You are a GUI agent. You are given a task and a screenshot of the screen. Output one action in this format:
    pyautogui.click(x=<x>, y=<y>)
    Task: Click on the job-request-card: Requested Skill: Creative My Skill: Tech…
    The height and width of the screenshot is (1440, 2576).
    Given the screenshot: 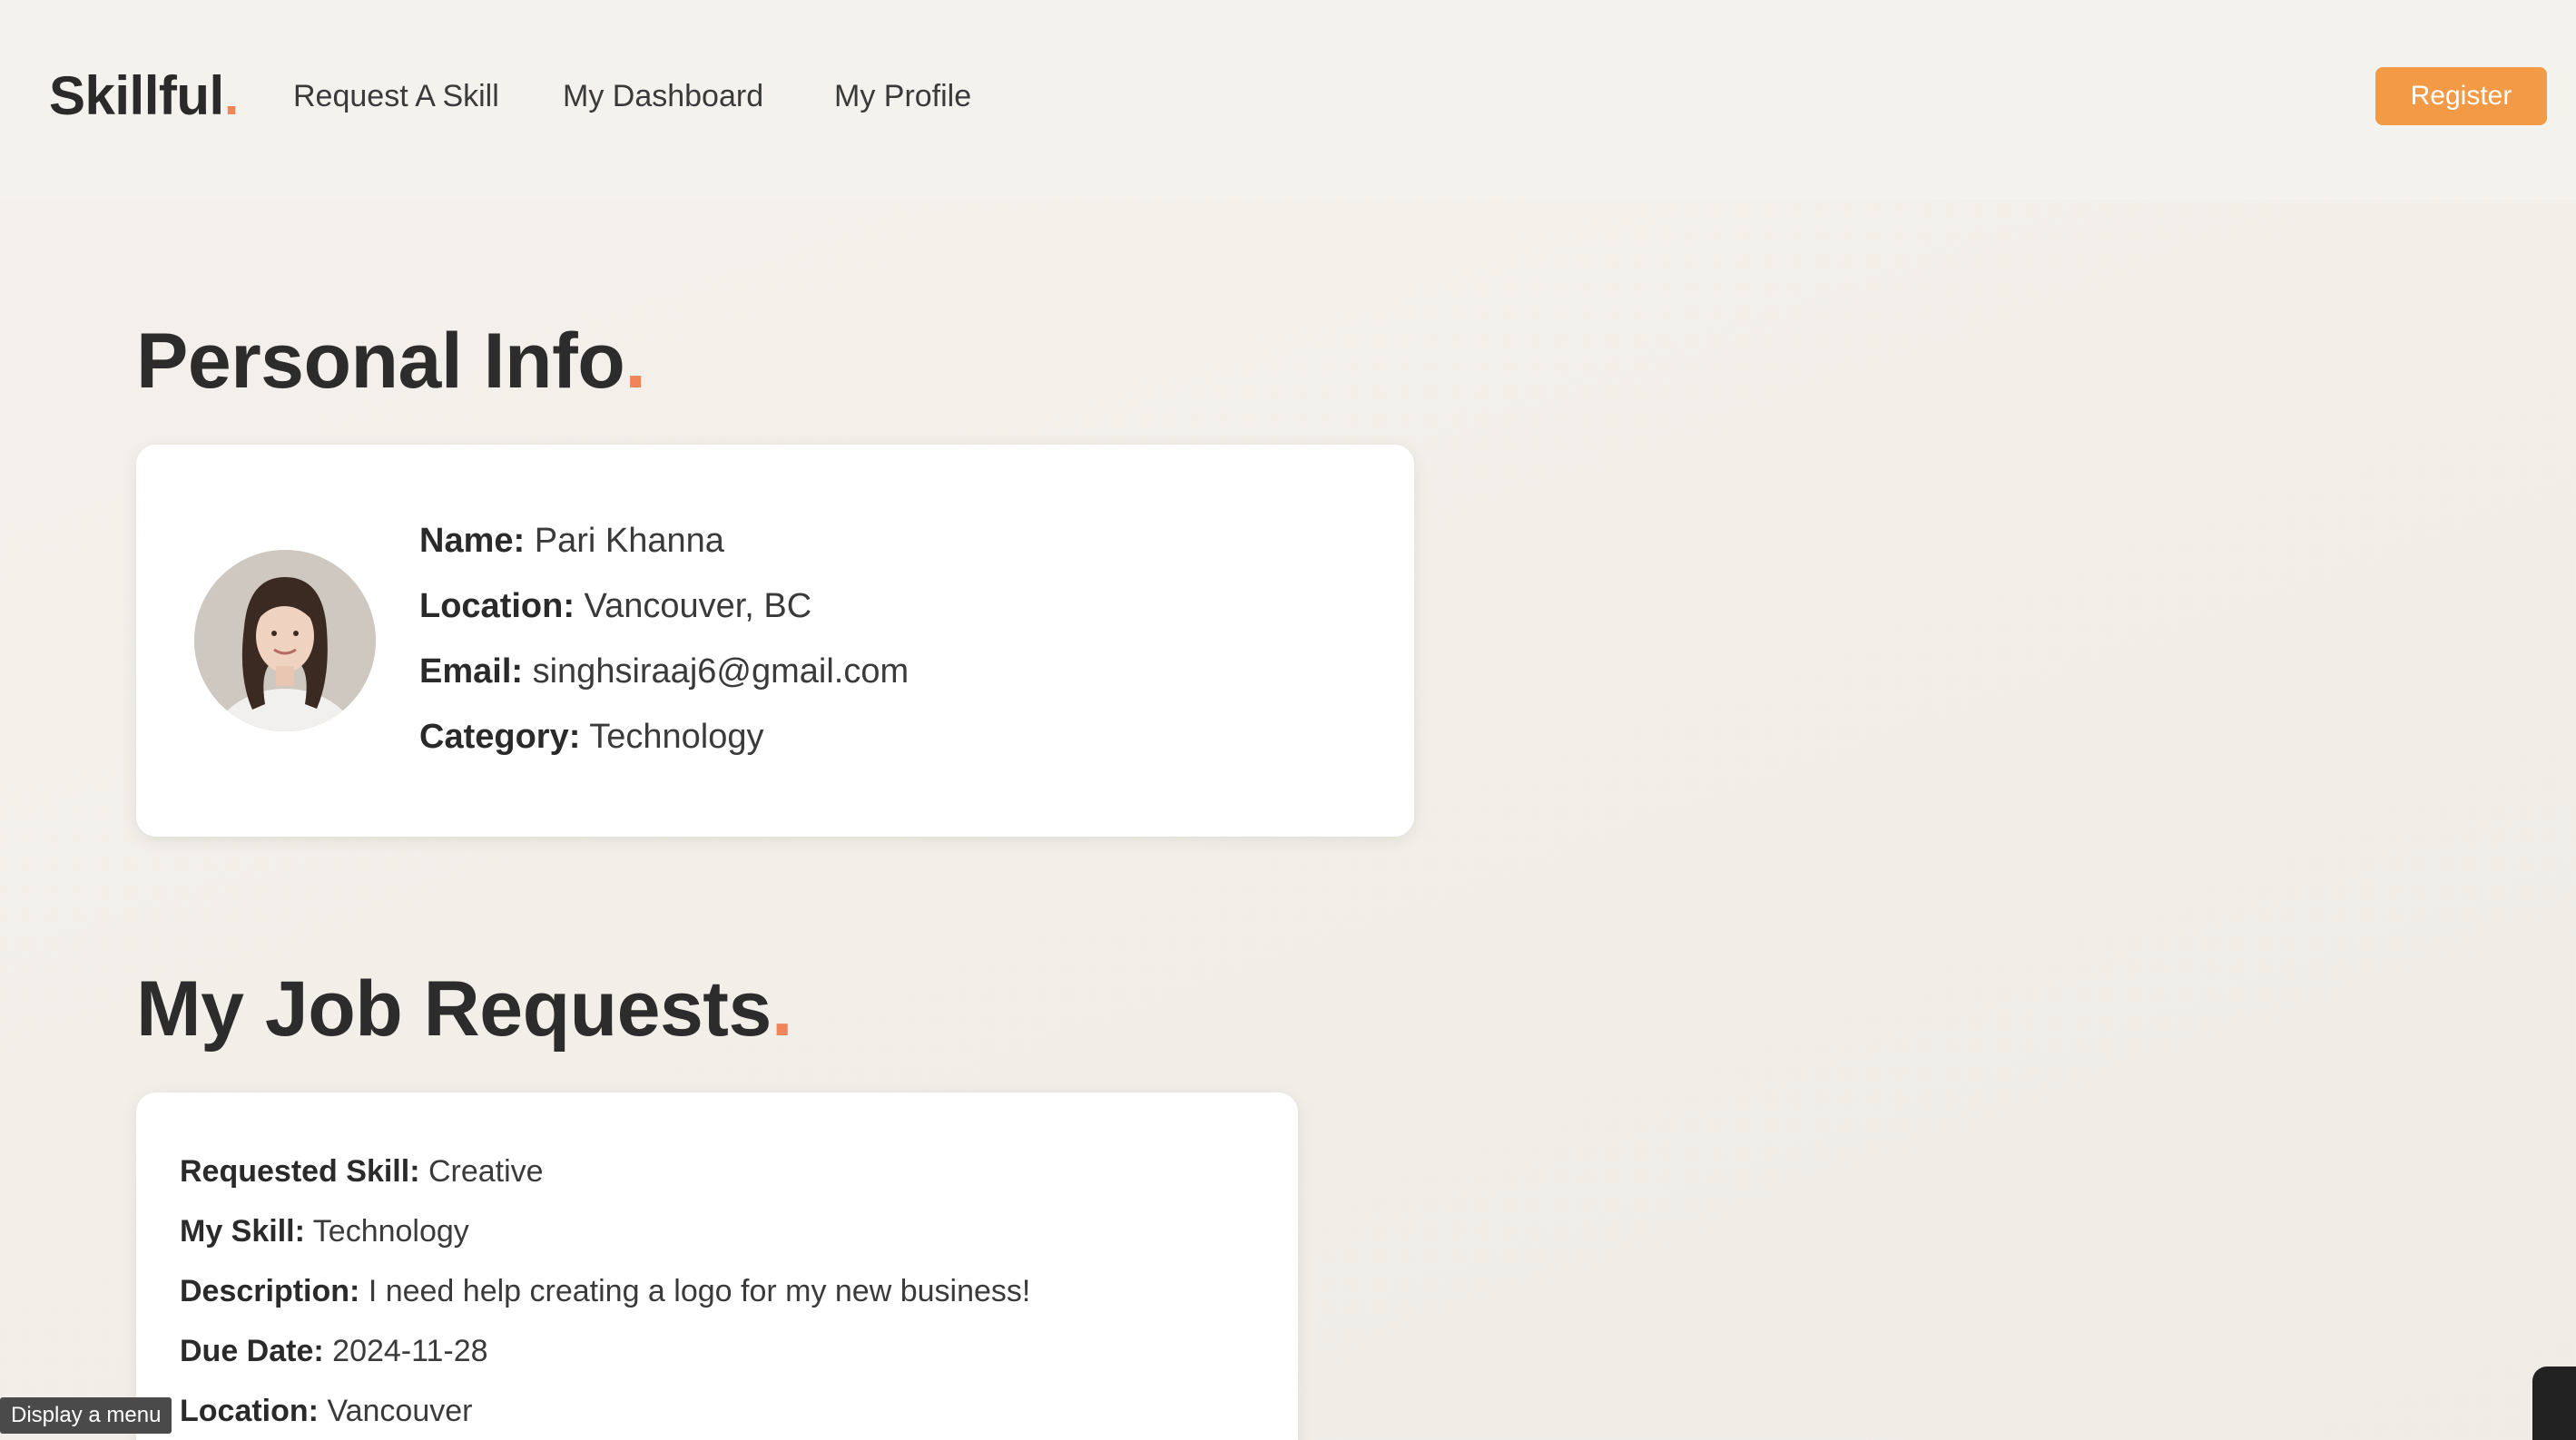 What is the action you would take?
    pyautogui.click(x=717, y=1266)
    